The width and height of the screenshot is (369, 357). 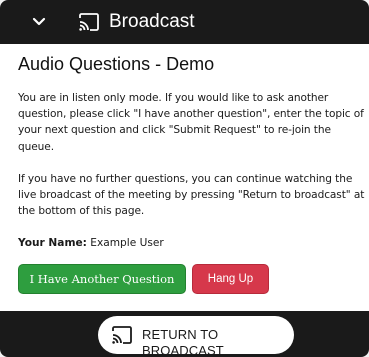 I want to click on your-name-label: Your Name:, so click(x=52, y=243).